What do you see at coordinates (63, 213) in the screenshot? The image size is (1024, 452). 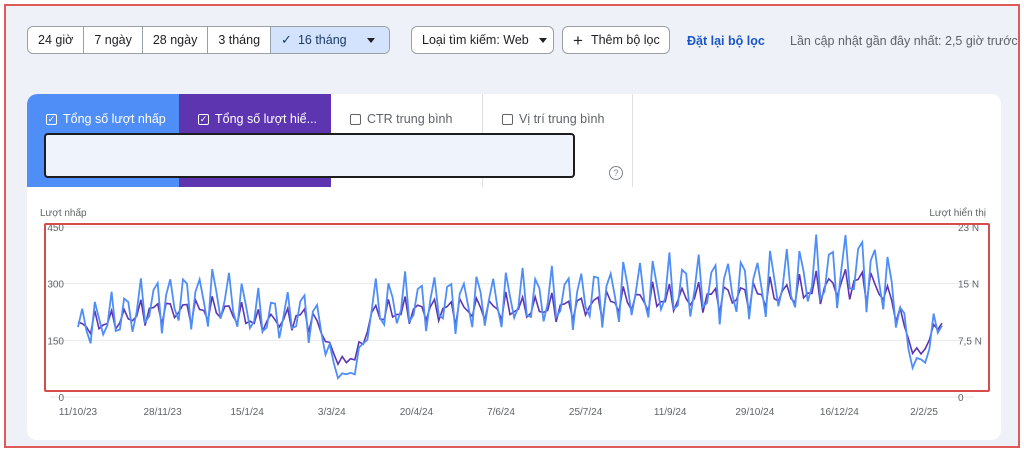 I see `y-axis-left-label: Lượt nhấp` at bounding box center [63, 213].